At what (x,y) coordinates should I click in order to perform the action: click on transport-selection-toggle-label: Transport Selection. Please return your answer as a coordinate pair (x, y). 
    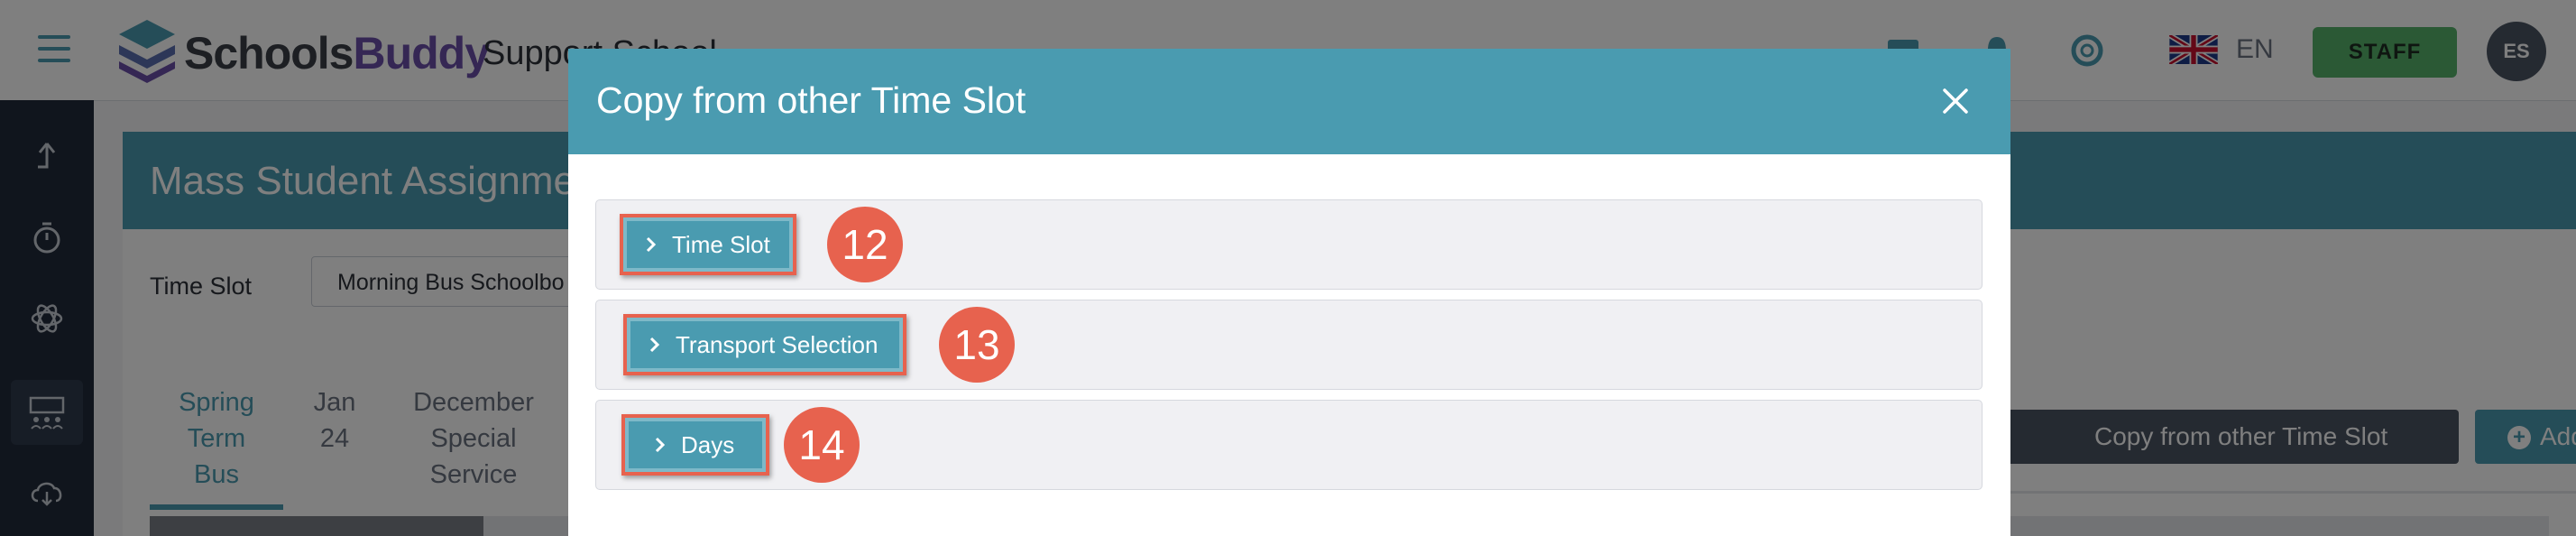
    Looking at the image, I should click on (777, 344).